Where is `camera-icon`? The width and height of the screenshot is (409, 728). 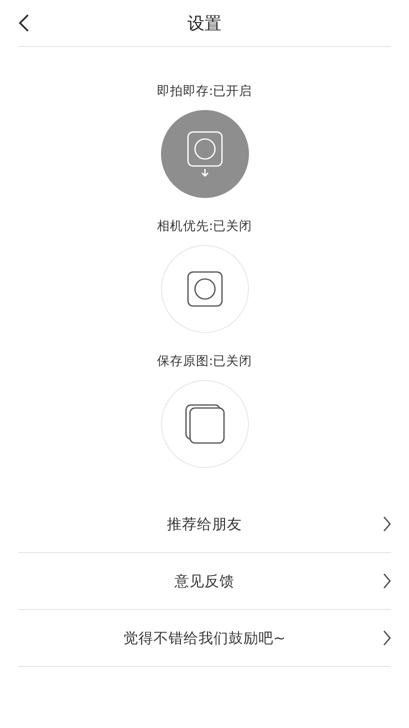 camera-icon is located at coordinates (204, 289).